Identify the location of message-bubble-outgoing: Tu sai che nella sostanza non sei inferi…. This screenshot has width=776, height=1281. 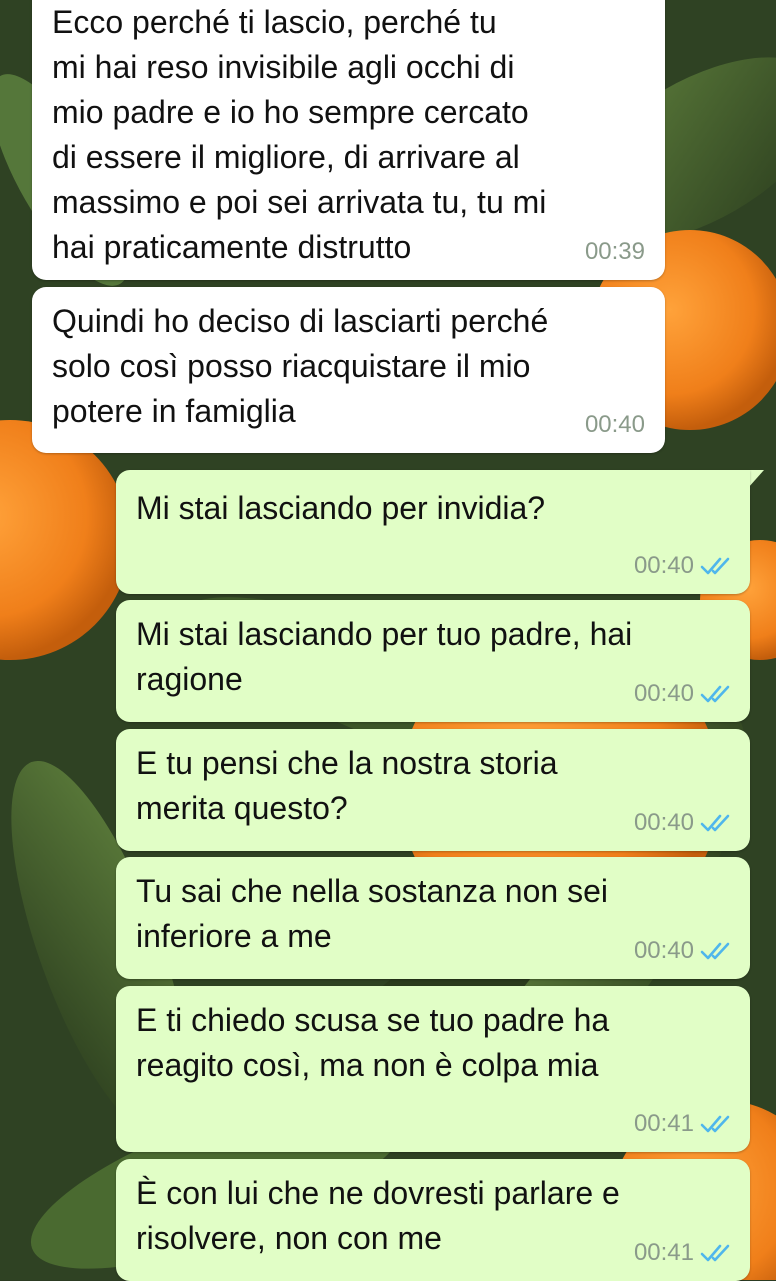
(433, 918).